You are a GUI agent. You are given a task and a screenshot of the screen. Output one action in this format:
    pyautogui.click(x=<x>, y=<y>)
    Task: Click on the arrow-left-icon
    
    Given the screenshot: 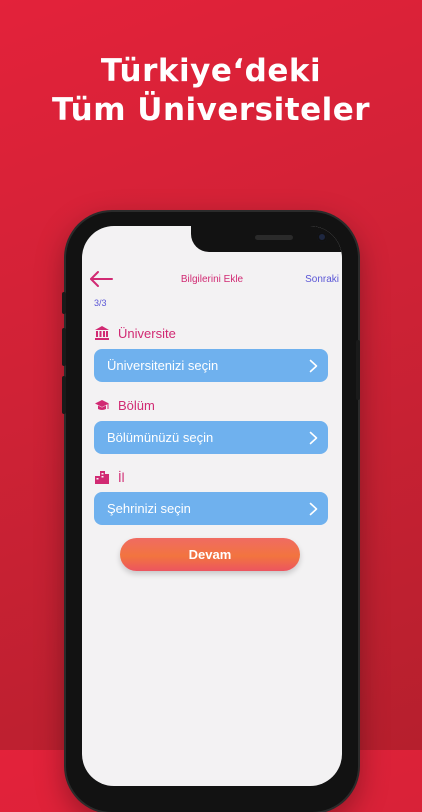 What is the action you would take?
    pyautogui.click(x=101, y=279)
    